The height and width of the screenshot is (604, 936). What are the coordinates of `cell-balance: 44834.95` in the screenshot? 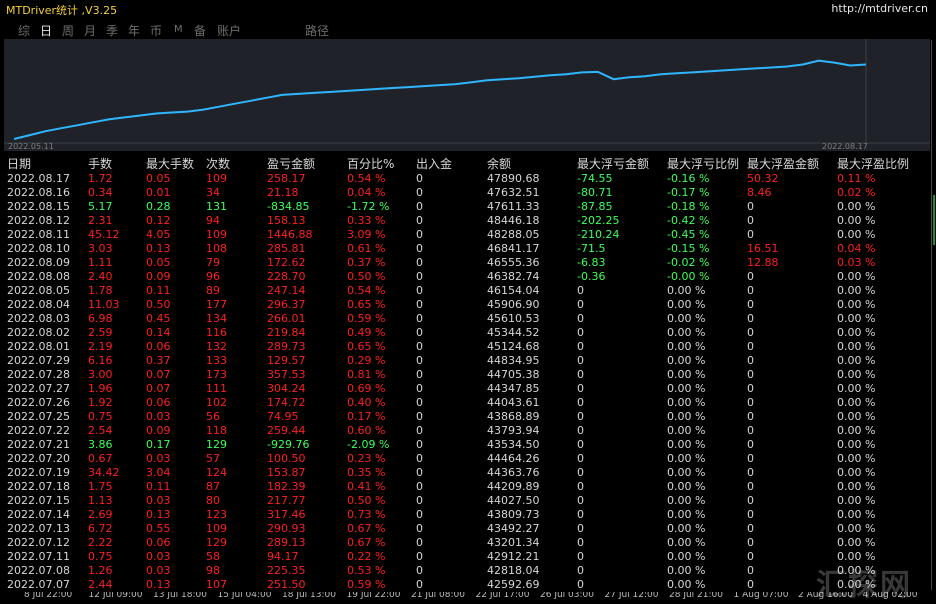 It's located at (513, 360).